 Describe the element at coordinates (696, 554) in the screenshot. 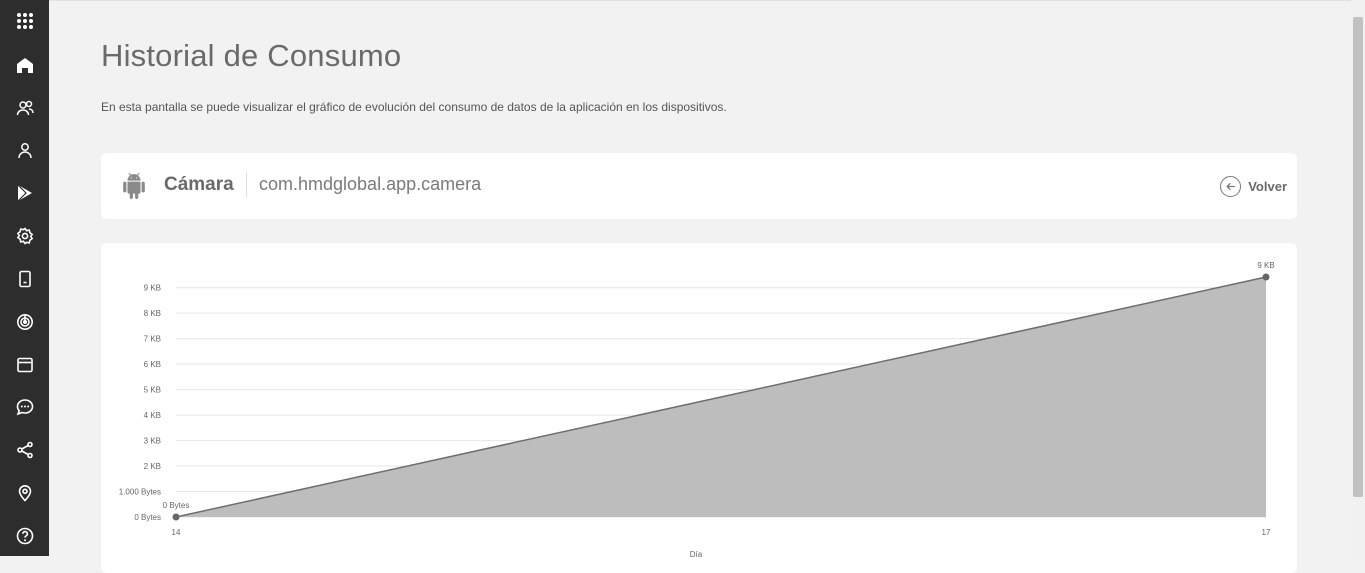

I see `x-axis-title: Día` at that location.